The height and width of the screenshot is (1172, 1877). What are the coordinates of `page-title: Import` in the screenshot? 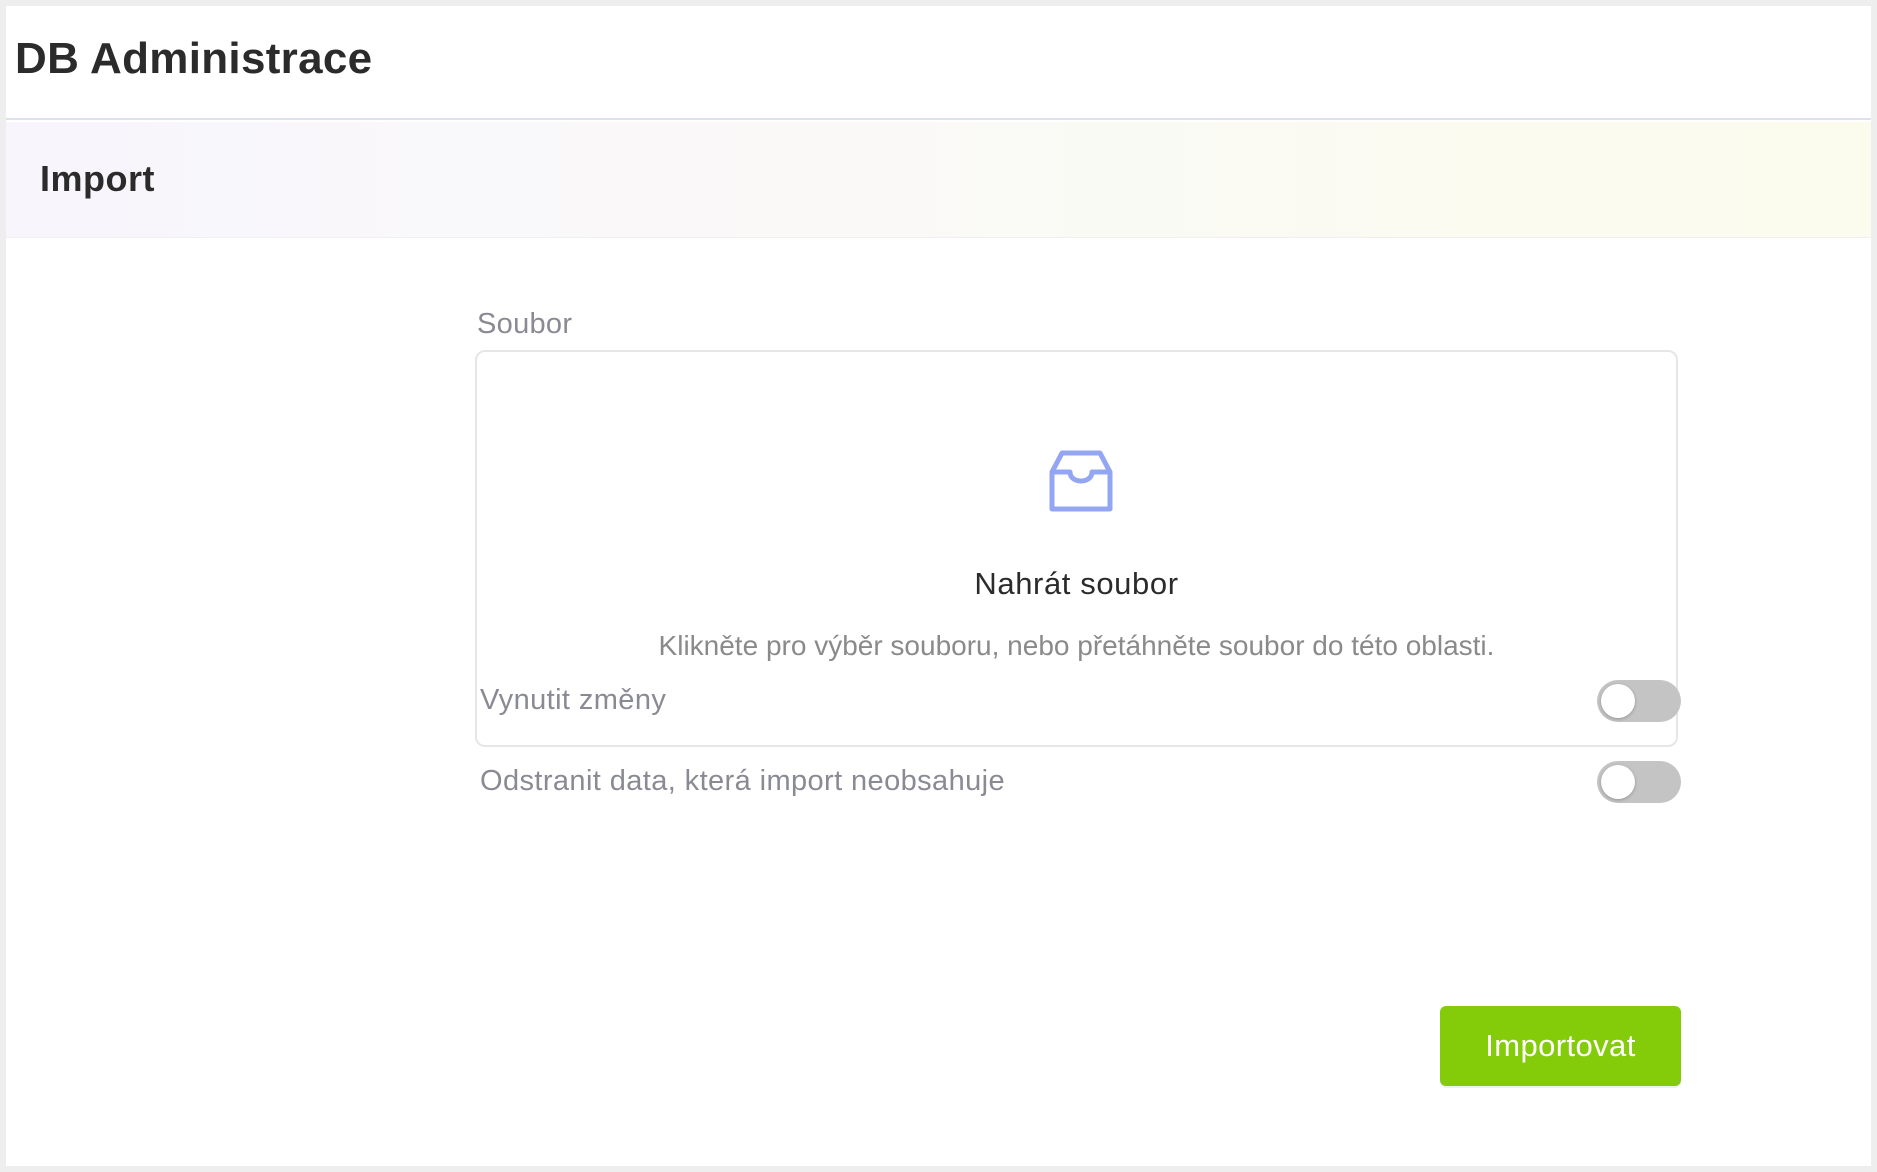 It's located at (97, 178).